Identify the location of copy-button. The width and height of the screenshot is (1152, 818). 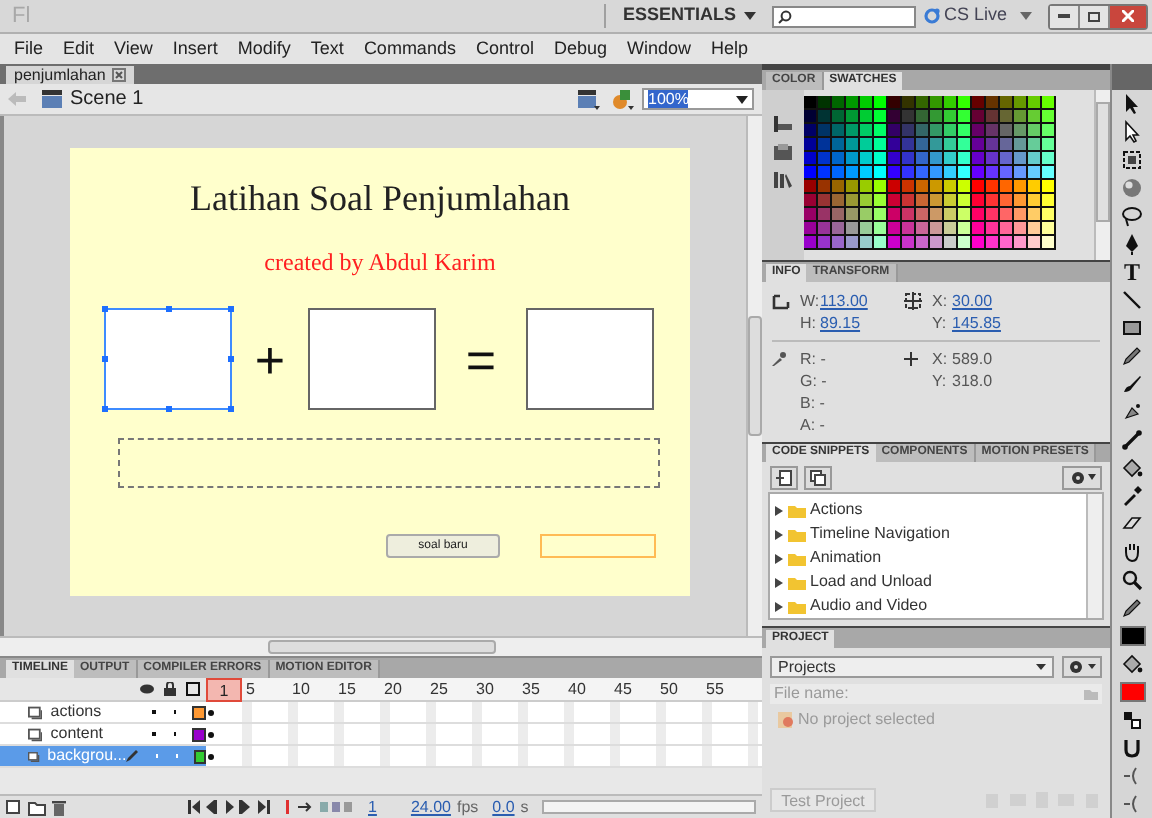
(818, 477).